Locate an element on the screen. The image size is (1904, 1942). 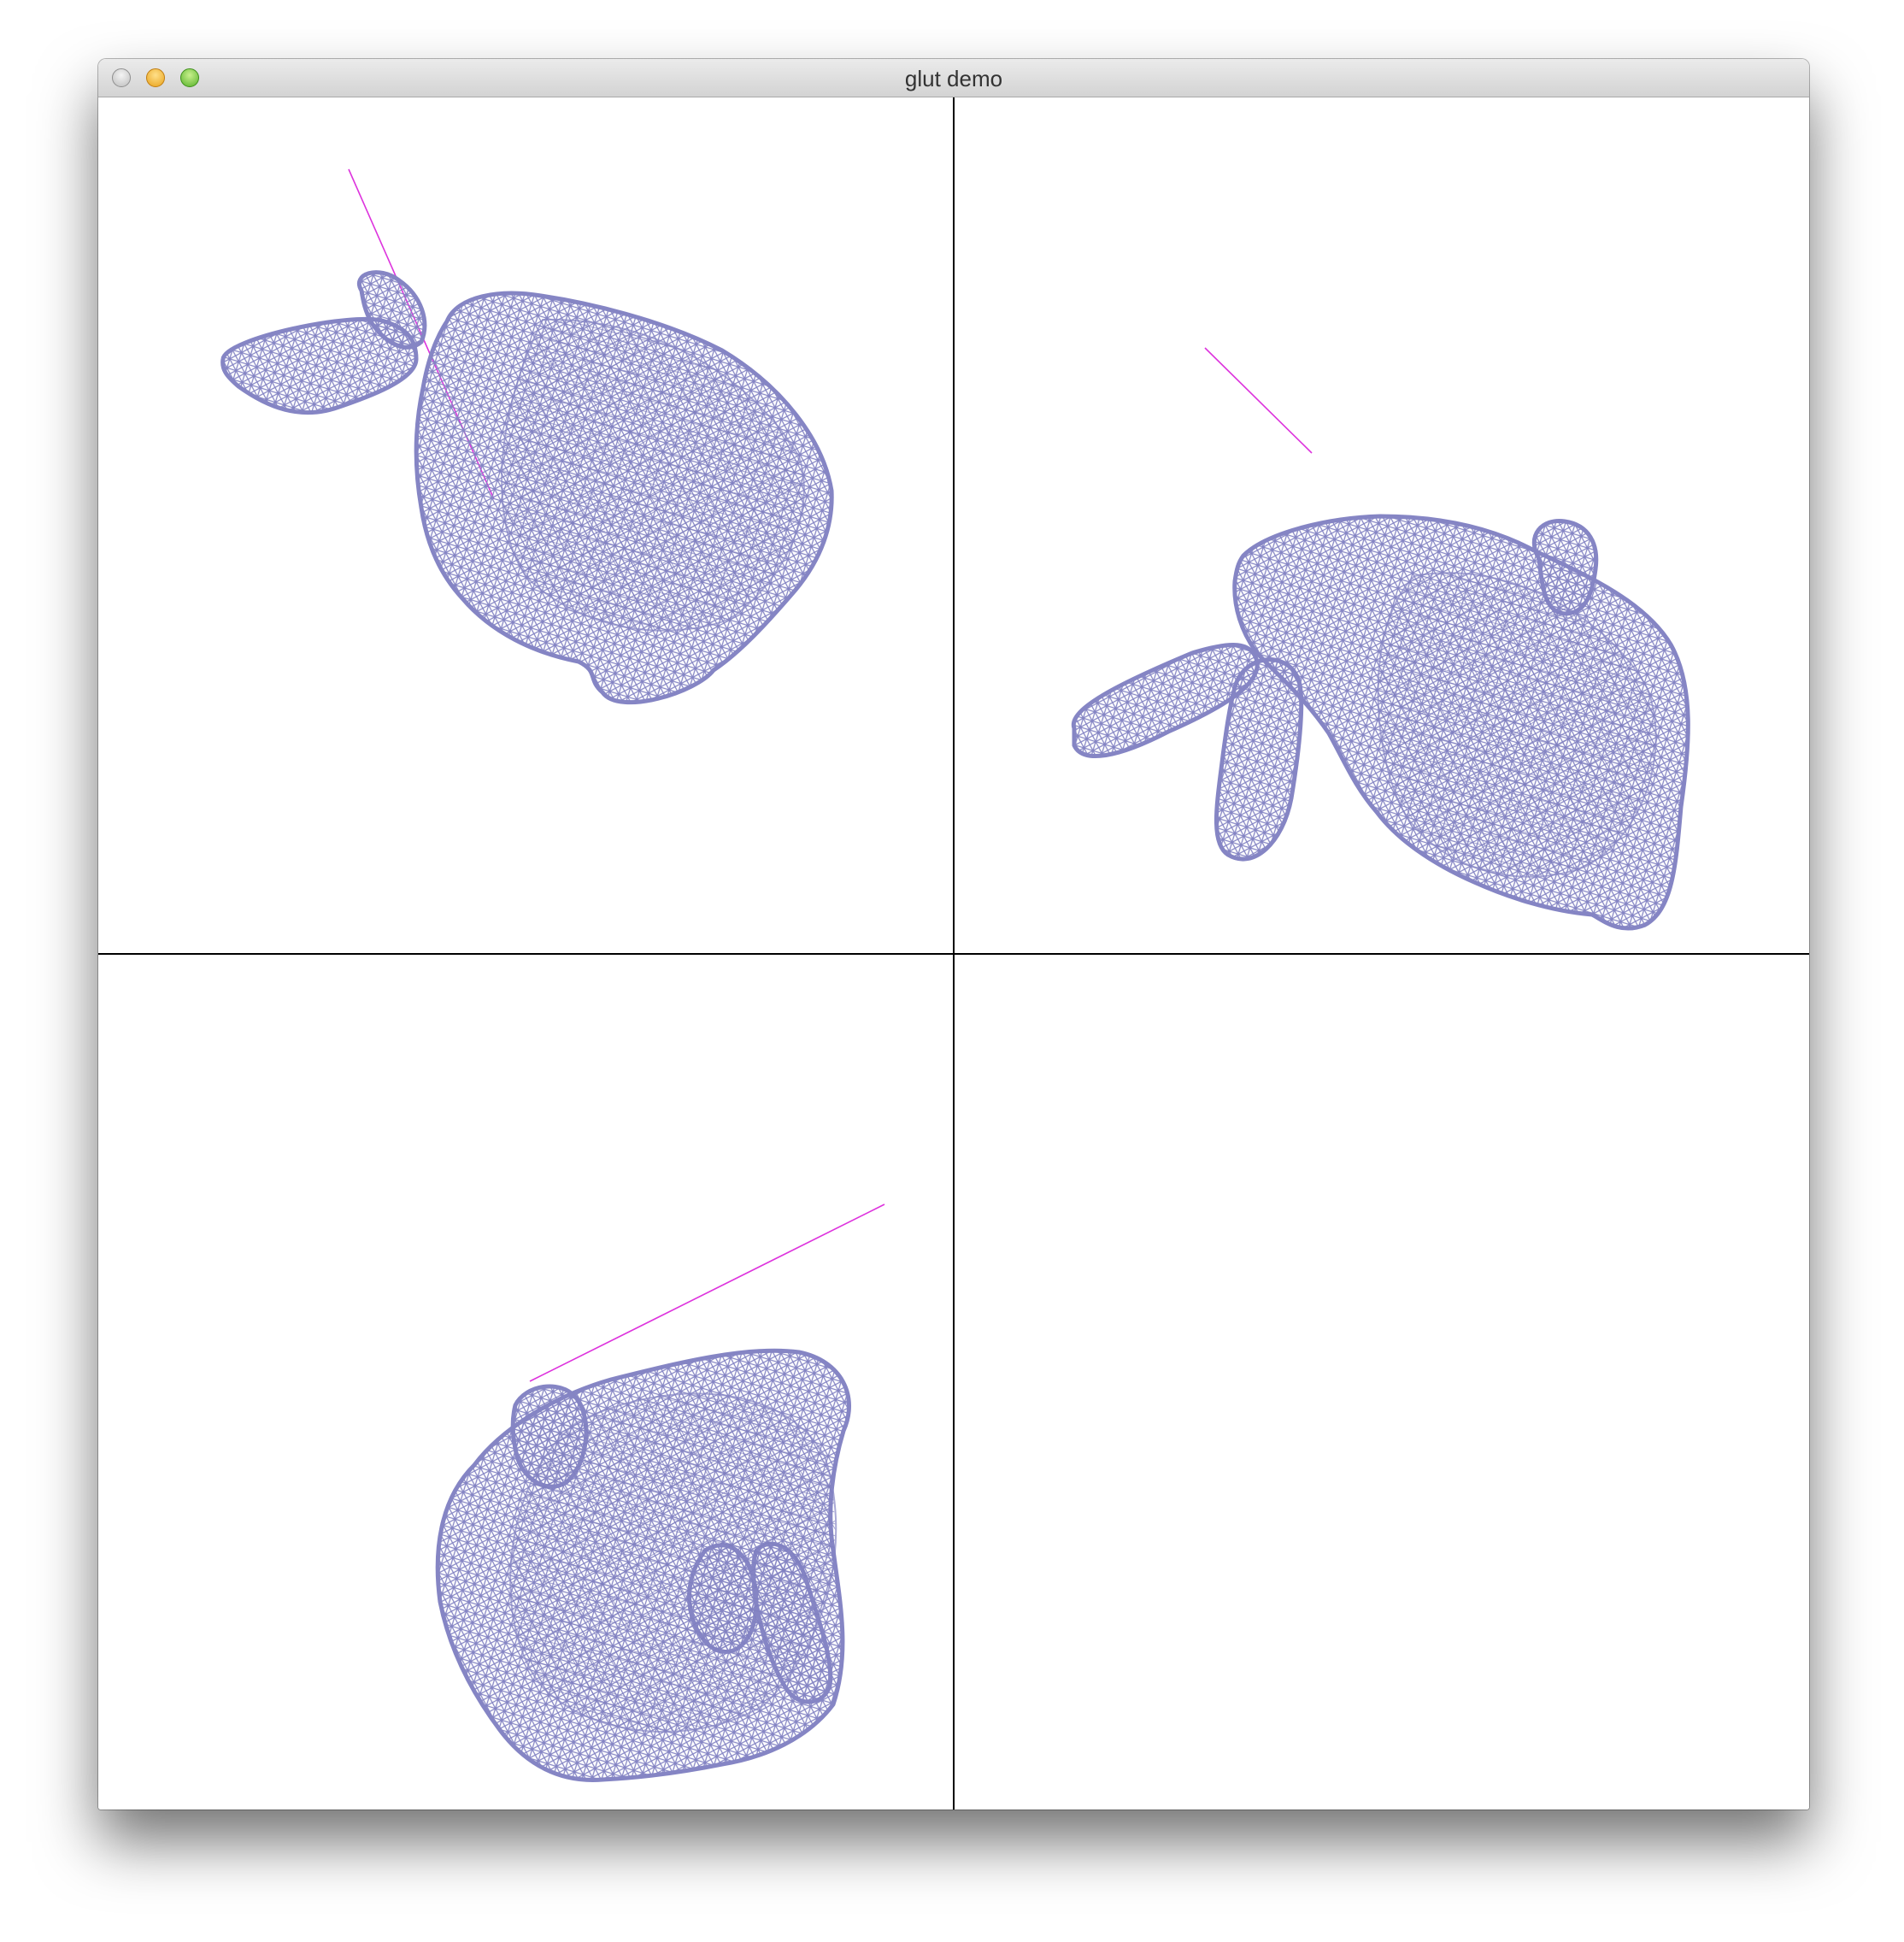
bunny-overlay-top-left is located at coordinates (653, 475).